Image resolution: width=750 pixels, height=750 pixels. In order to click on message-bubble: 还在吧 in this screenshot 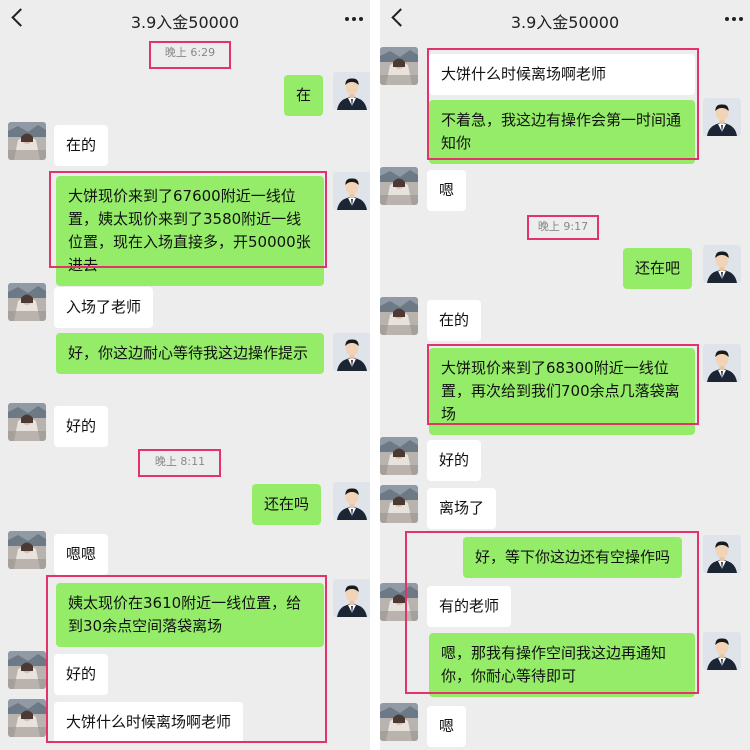, I will do `click(658, 268)`.